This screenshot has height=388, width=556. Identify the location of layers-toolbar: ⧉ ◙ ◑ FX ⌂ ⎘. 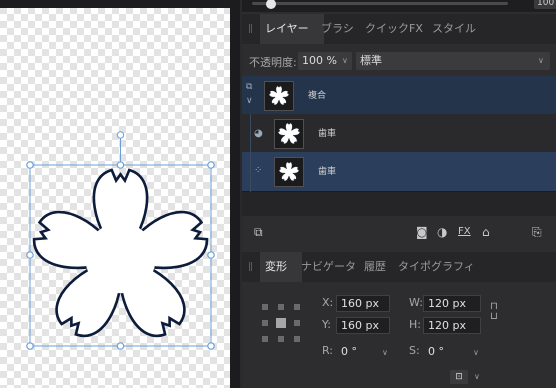
(399, 232).